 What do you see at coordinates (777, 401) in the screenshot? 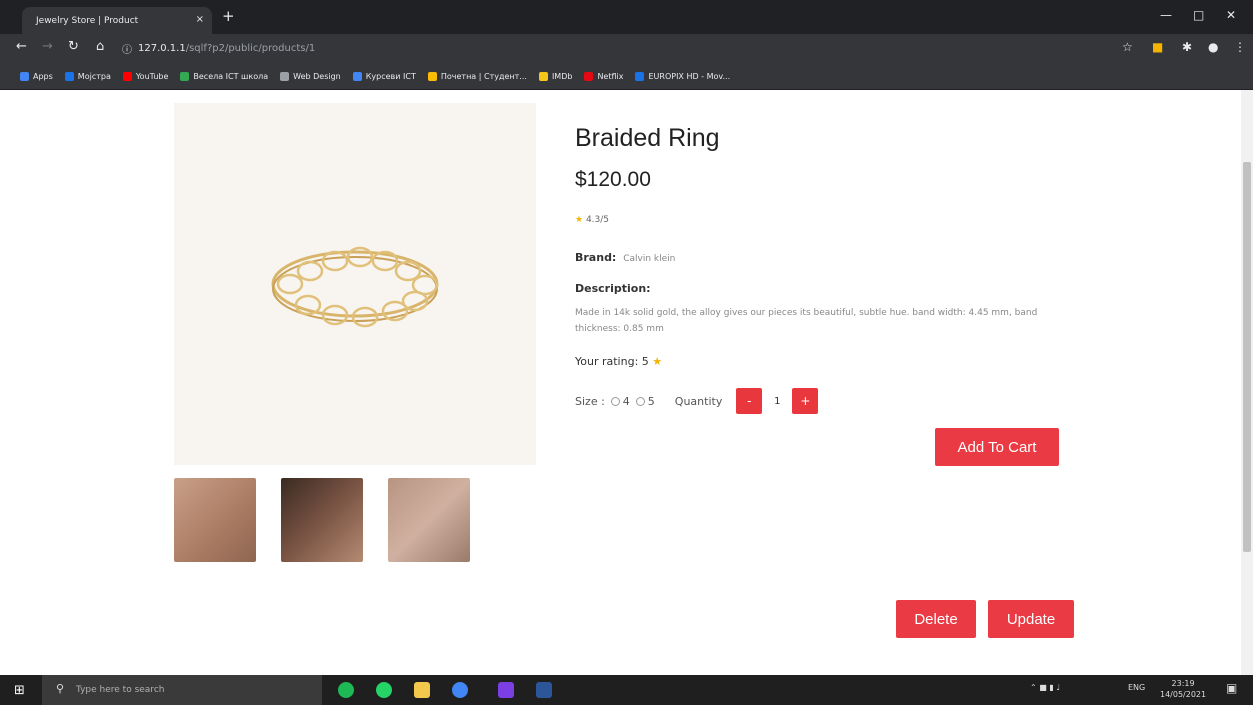
I see `quantity-value: 1` at bounding box center [777, 401].